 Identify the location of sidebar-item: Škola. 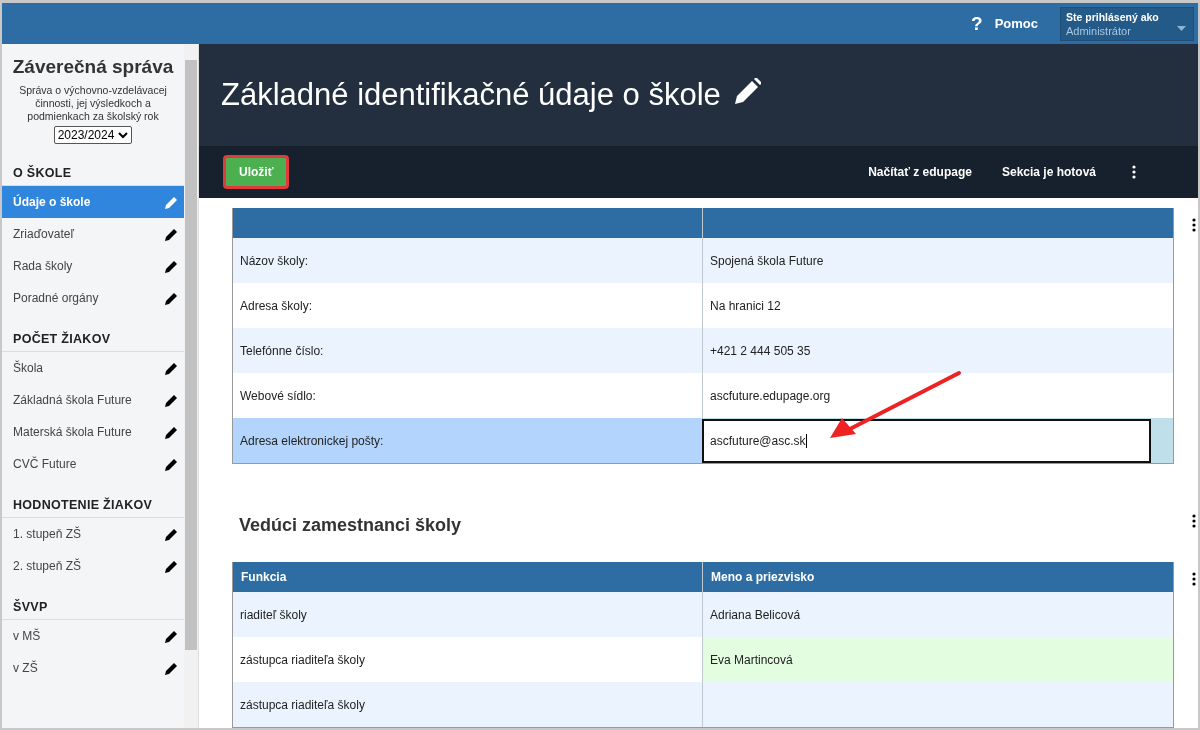
(93, 368).